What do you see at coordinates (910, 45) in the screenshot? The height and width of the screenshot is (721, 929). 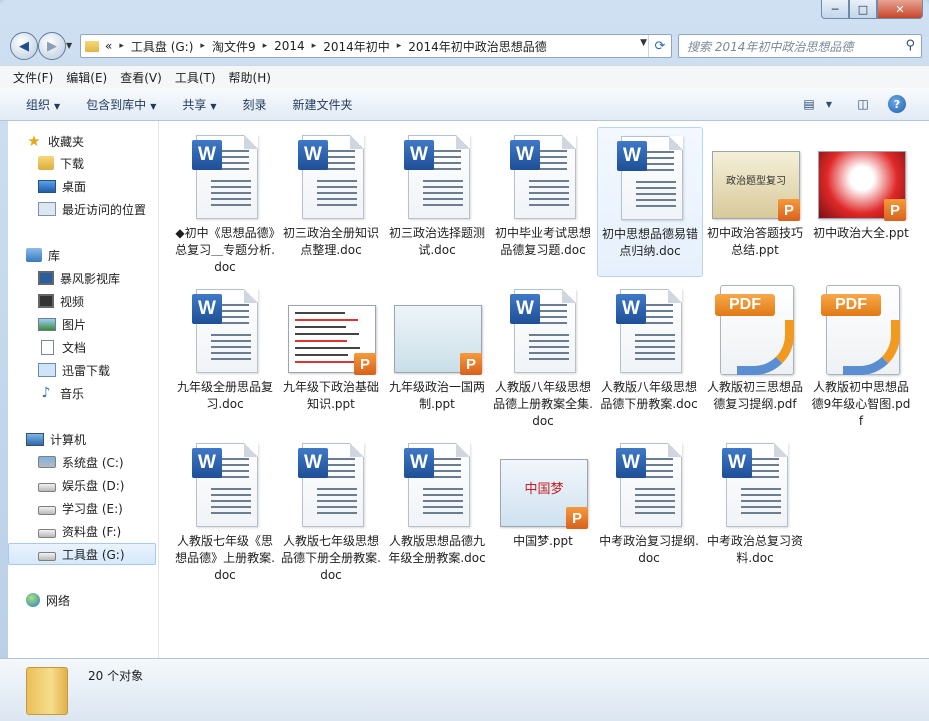 I see `search-icon: ⚲` at bounding box center [910, 45].